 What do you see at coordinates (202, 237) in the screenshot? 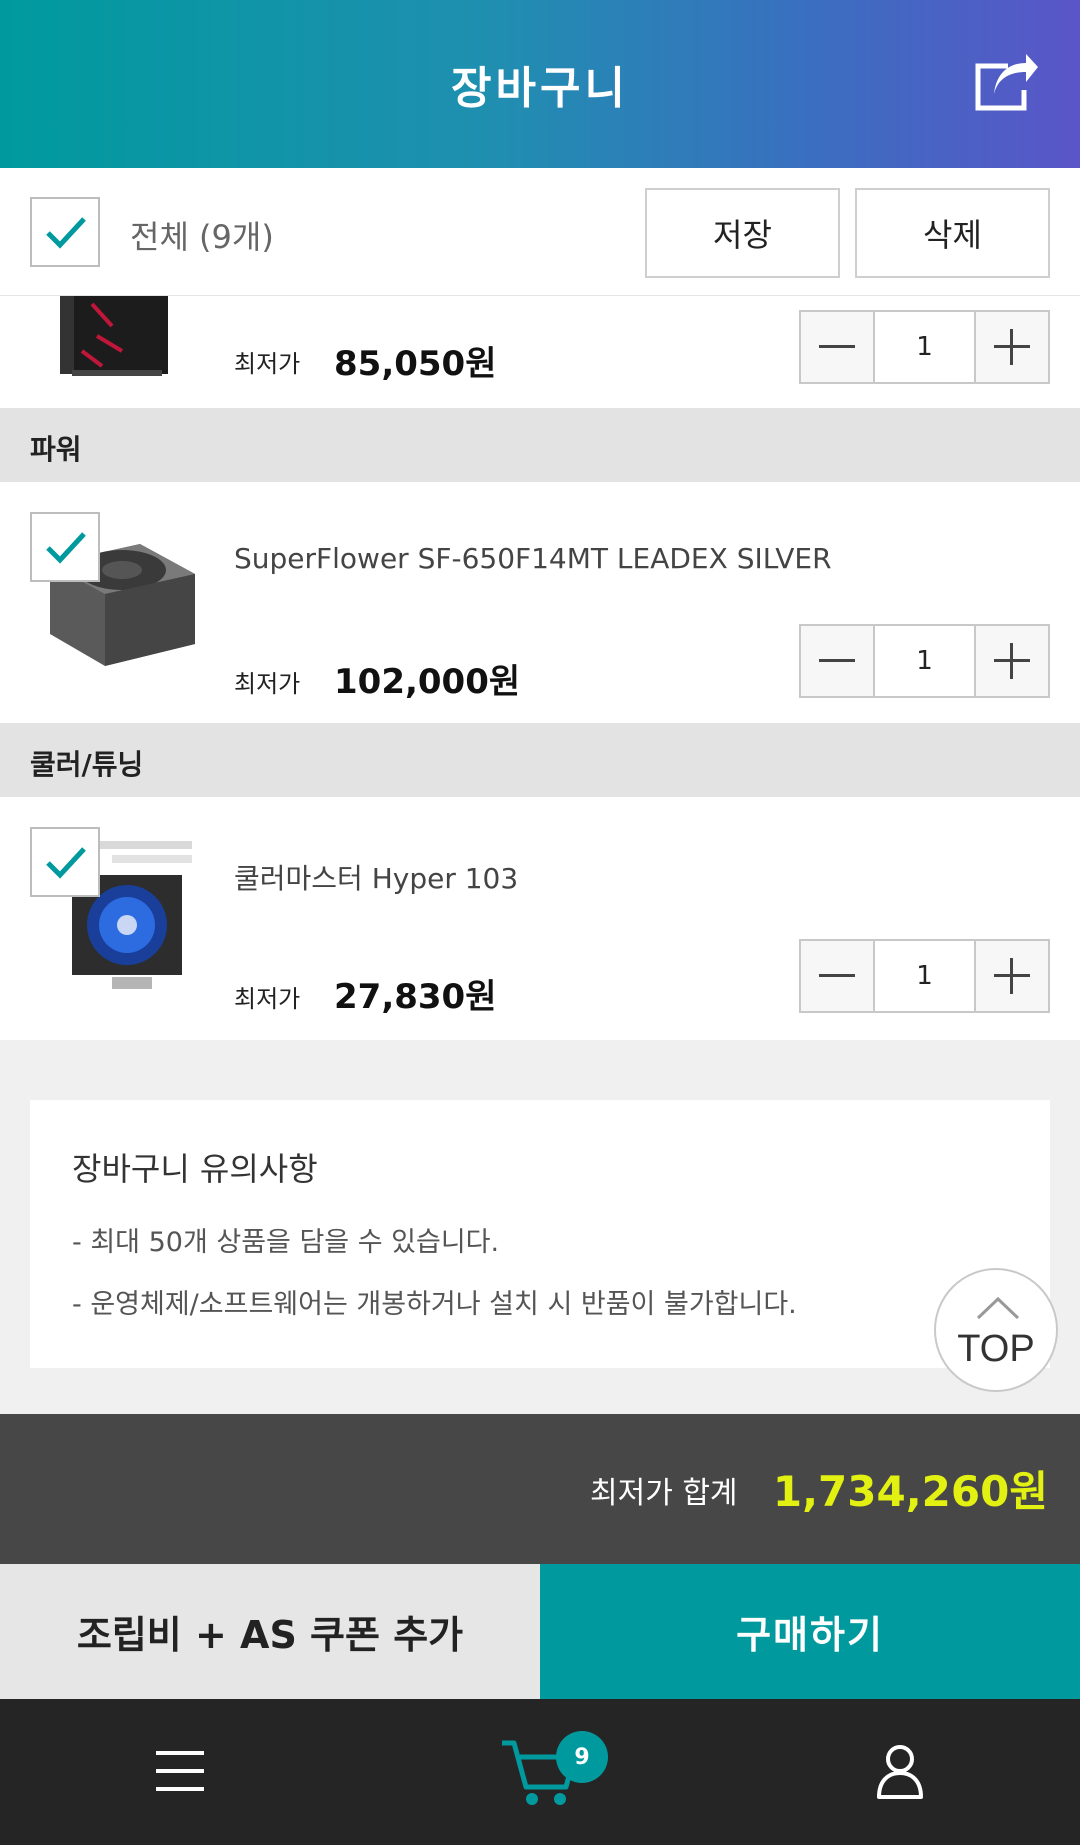
I see `select-all-label: 전체 (9개)` at bounding box center [202, 237].